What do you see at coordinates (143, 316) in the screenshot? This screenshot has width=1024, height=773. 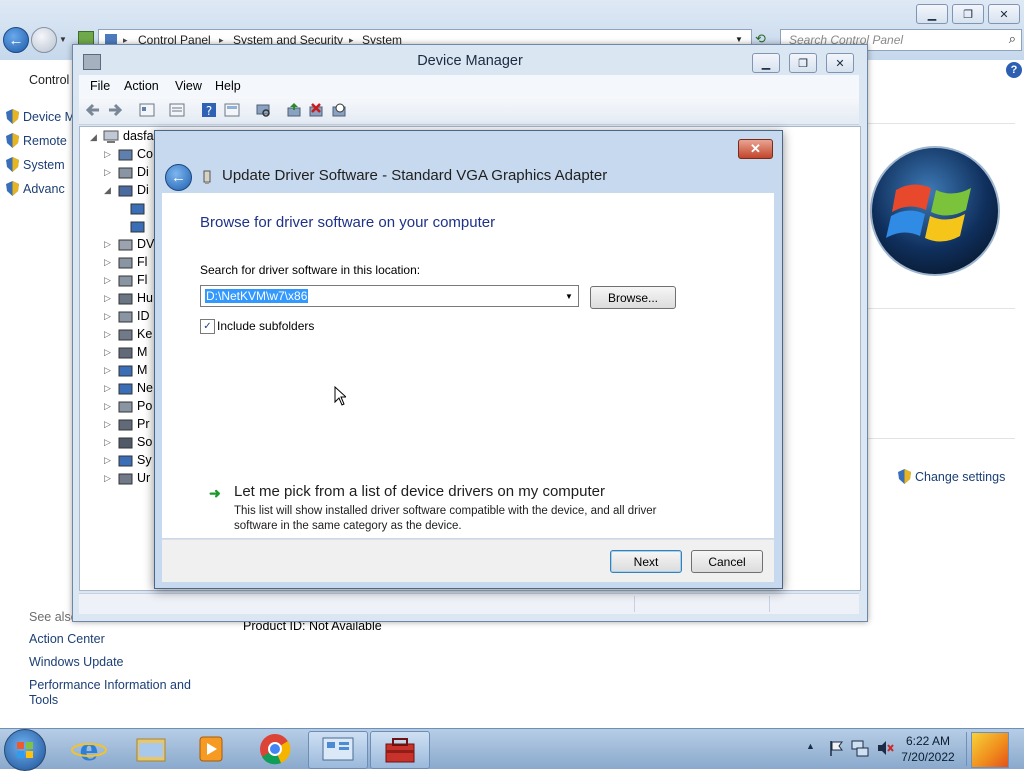 I see `tree-item-label: ID` at bounding box center [143, 316].